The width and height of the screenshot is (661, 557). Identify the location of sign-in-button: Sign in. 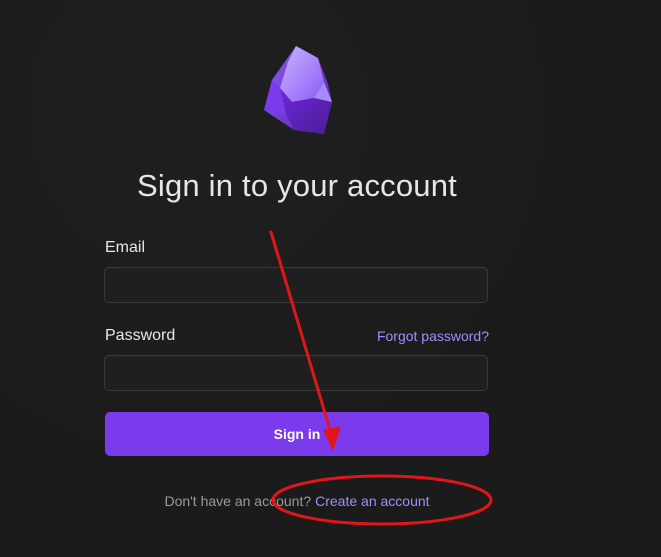
(297, 434).